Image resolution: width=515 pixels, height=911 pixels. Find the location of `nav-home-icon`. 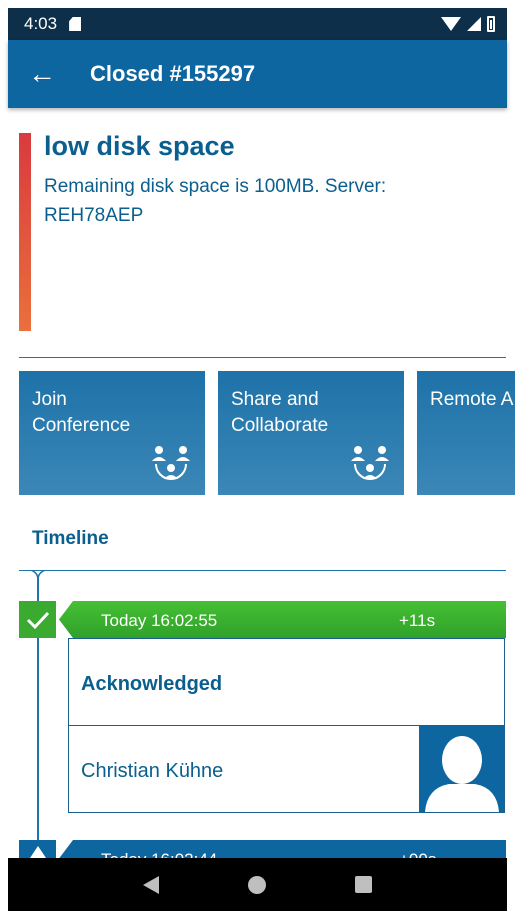

nav-home-icon is located at coordinates (256, 884).